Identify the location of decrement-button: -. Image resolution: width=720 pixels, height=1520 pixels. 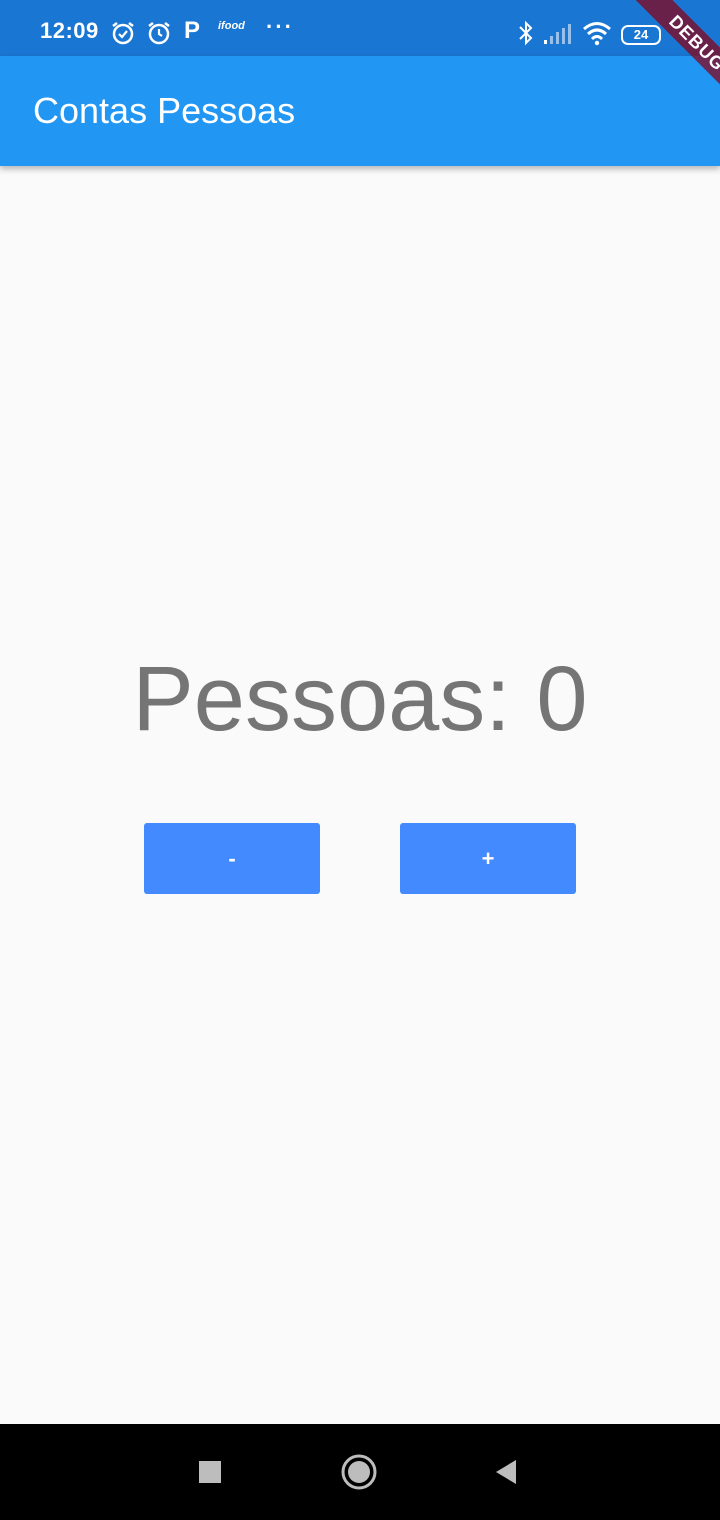
(232, 858).